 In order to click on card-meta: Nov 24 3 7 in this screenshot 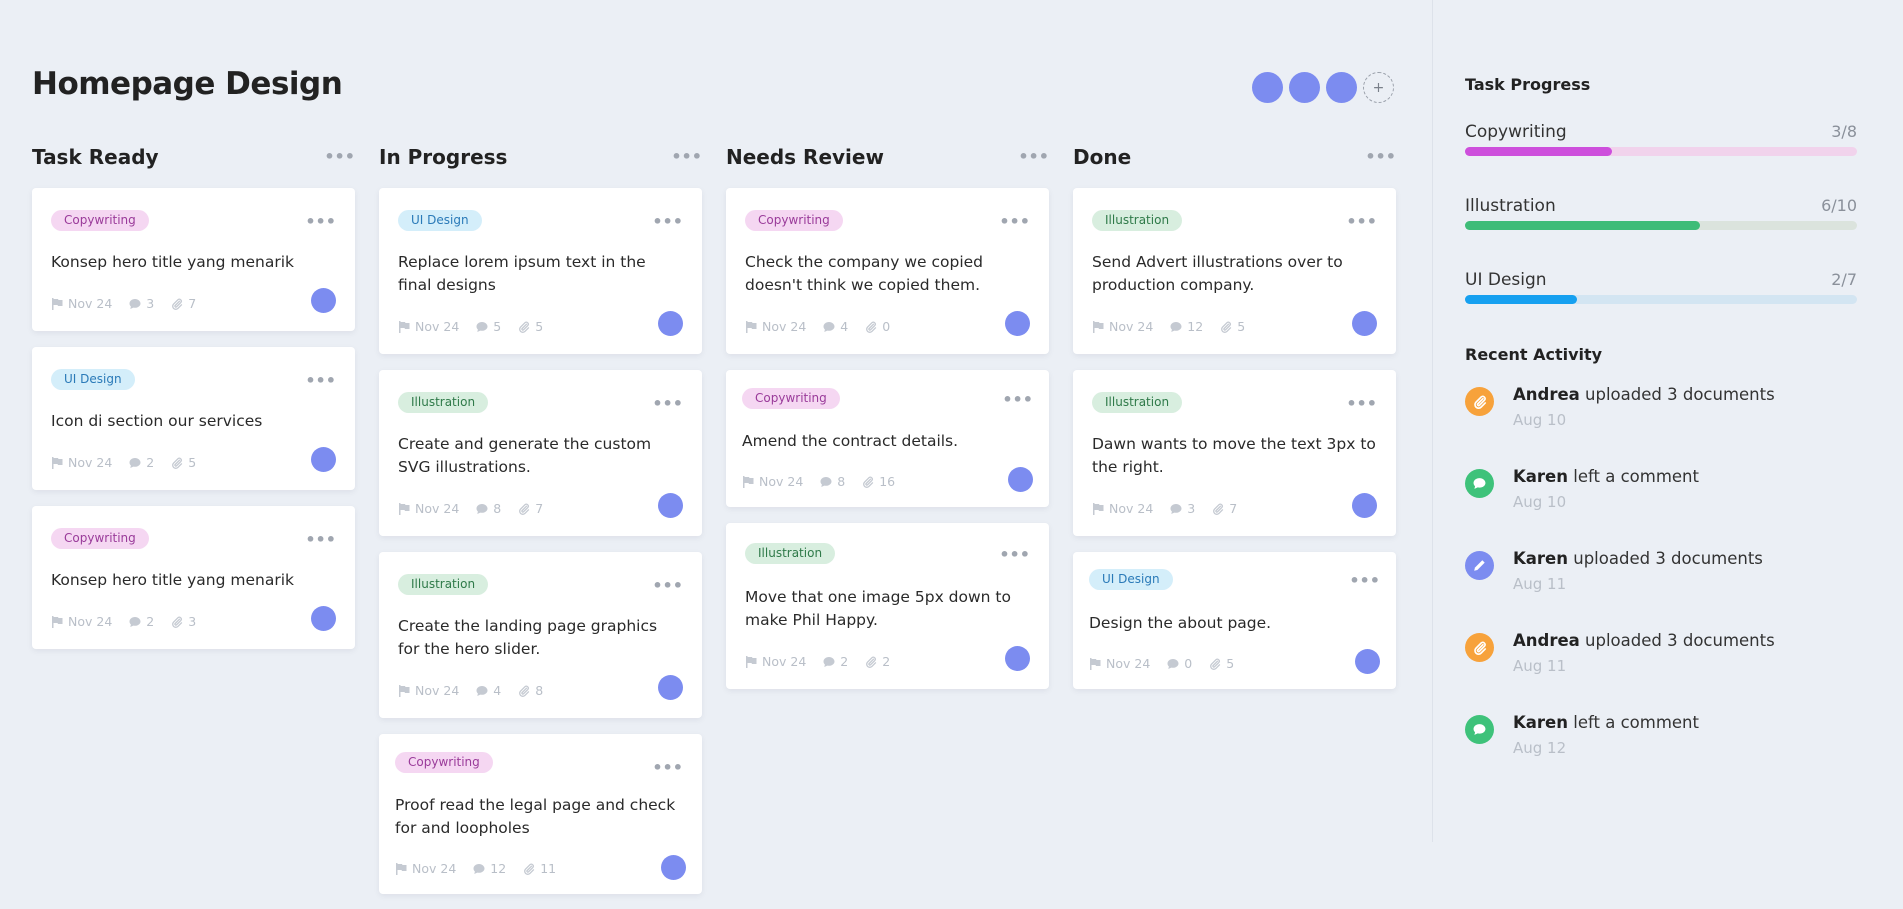, I will do `click(123, 303)`.